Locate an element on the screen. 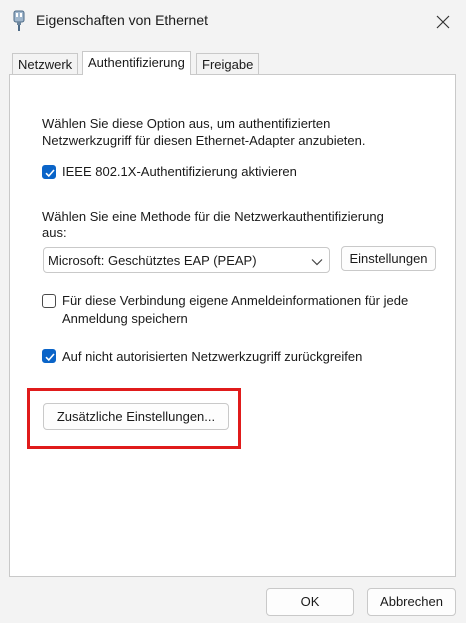 The image size is (466, 623). remember-credentials-checkbox is located at coordinates (49, 301).